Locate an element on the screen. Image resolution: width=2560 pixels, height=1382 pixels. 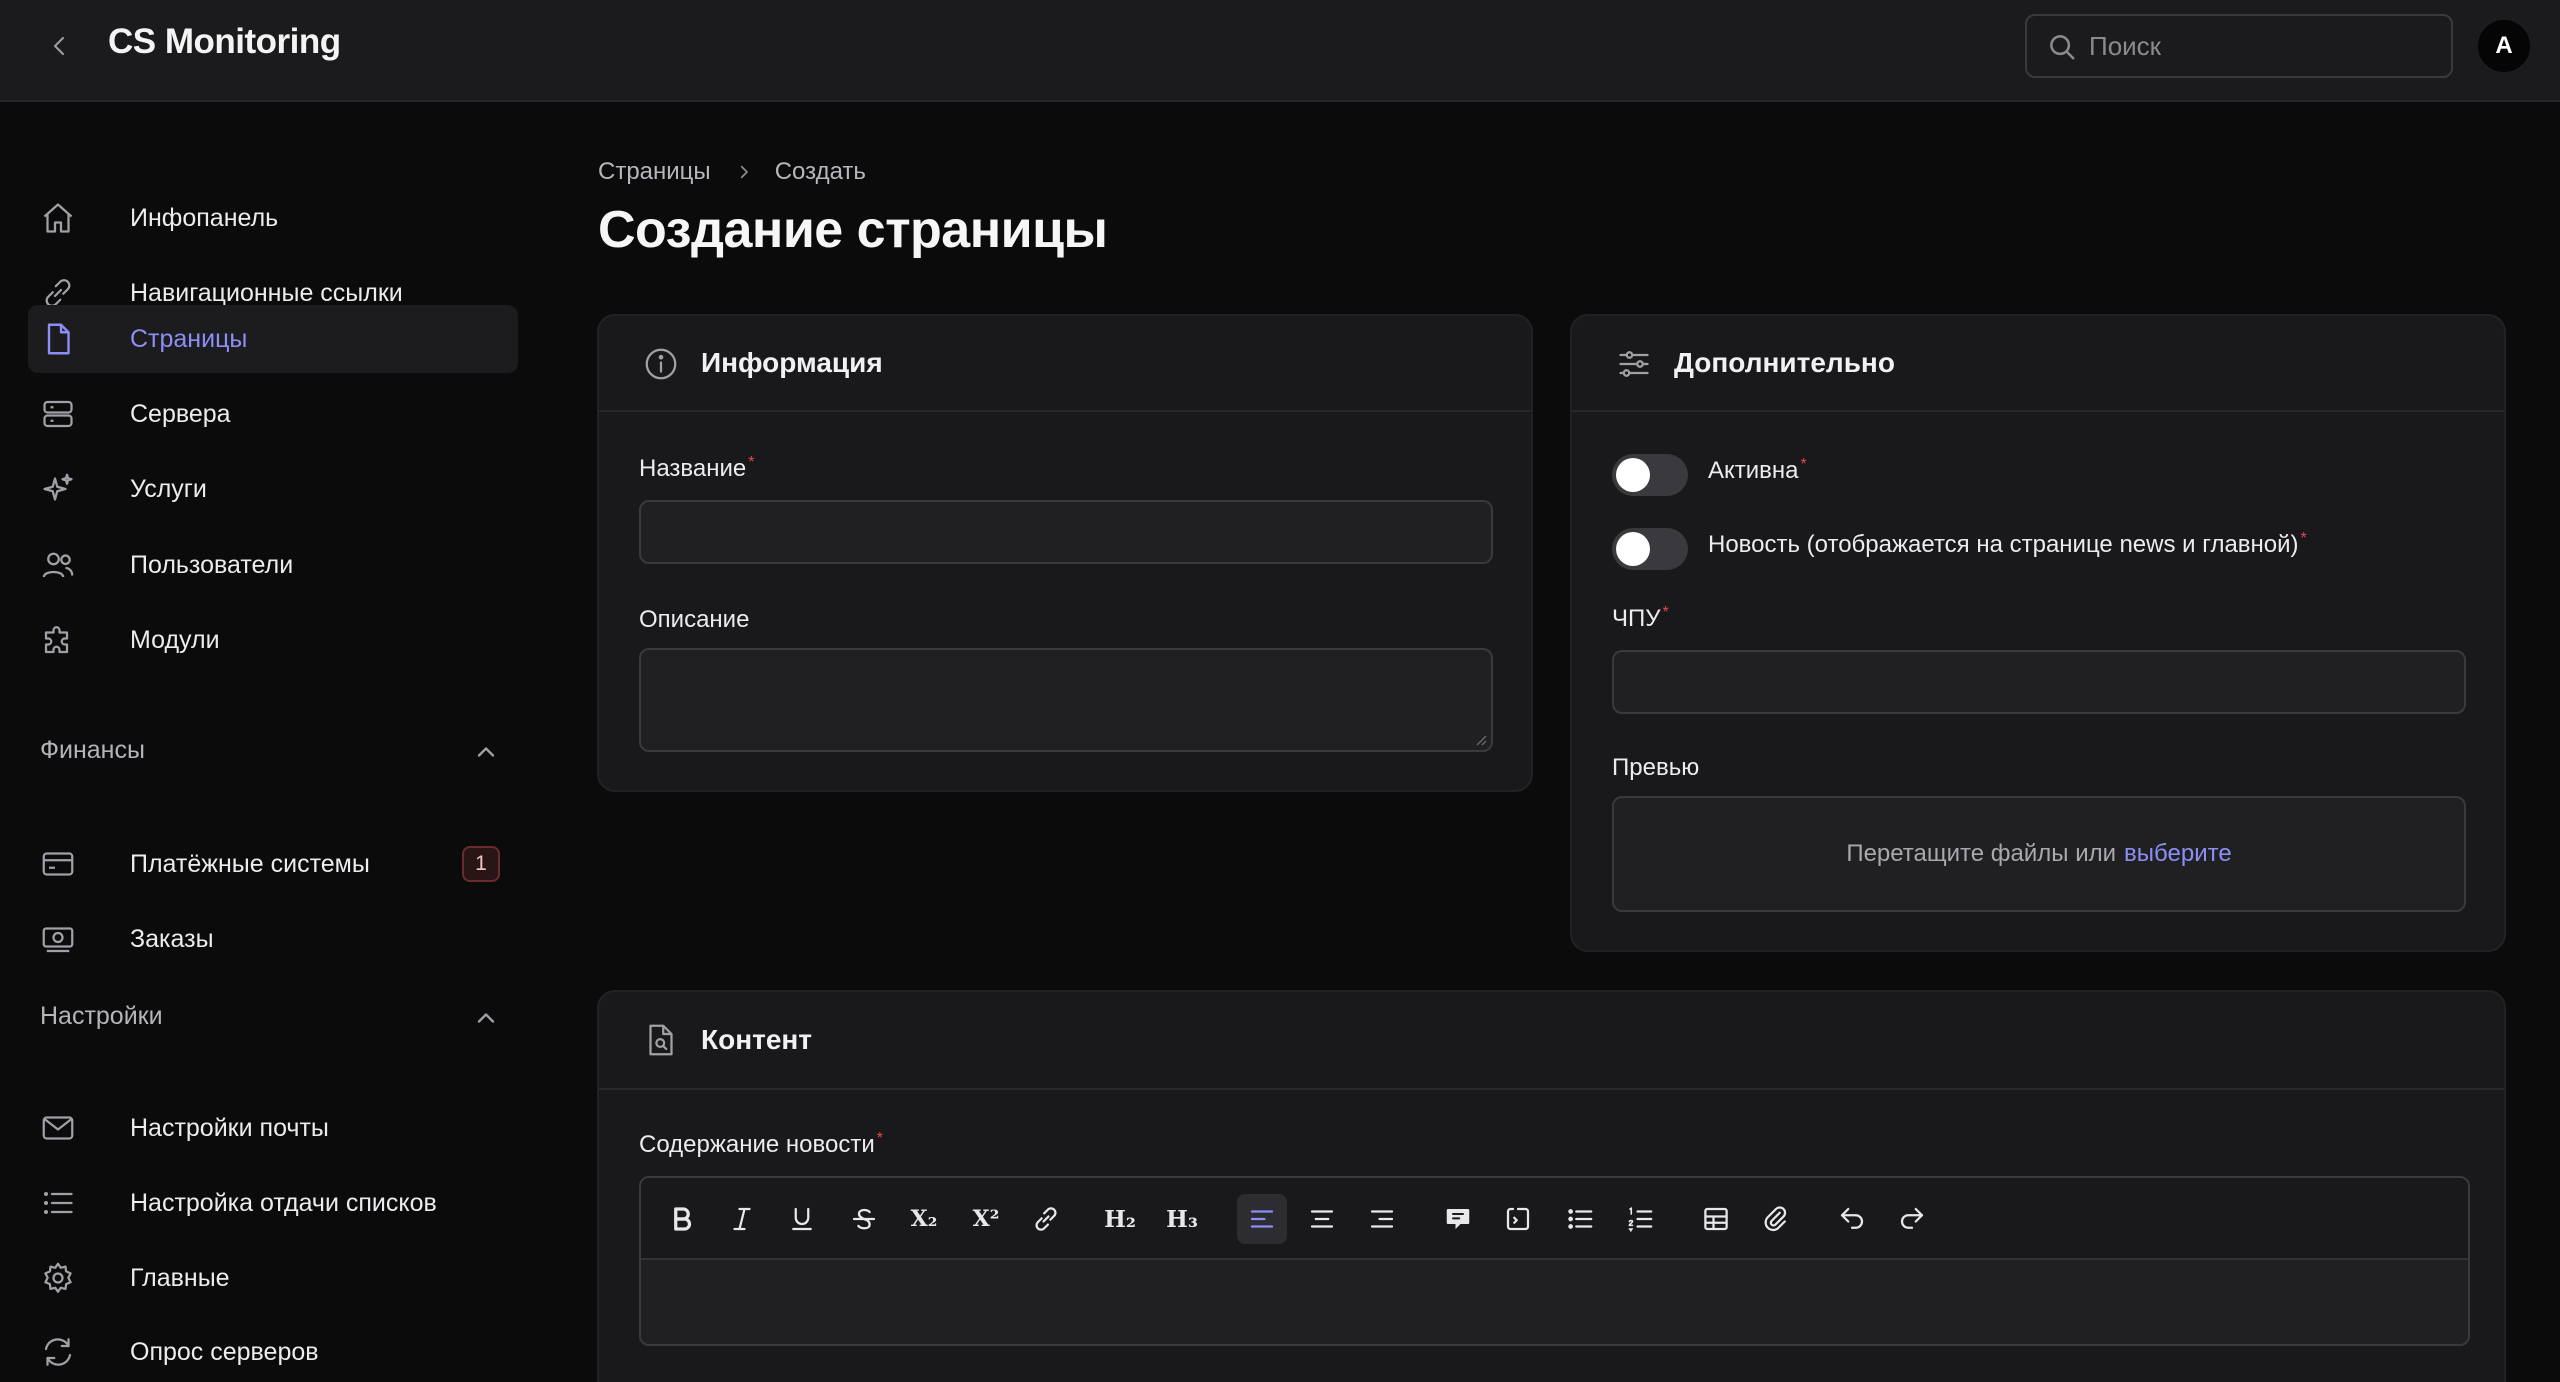
sidebar-item-list-settings: Настройка отдачи списков is located at coordinates (273, 1203).